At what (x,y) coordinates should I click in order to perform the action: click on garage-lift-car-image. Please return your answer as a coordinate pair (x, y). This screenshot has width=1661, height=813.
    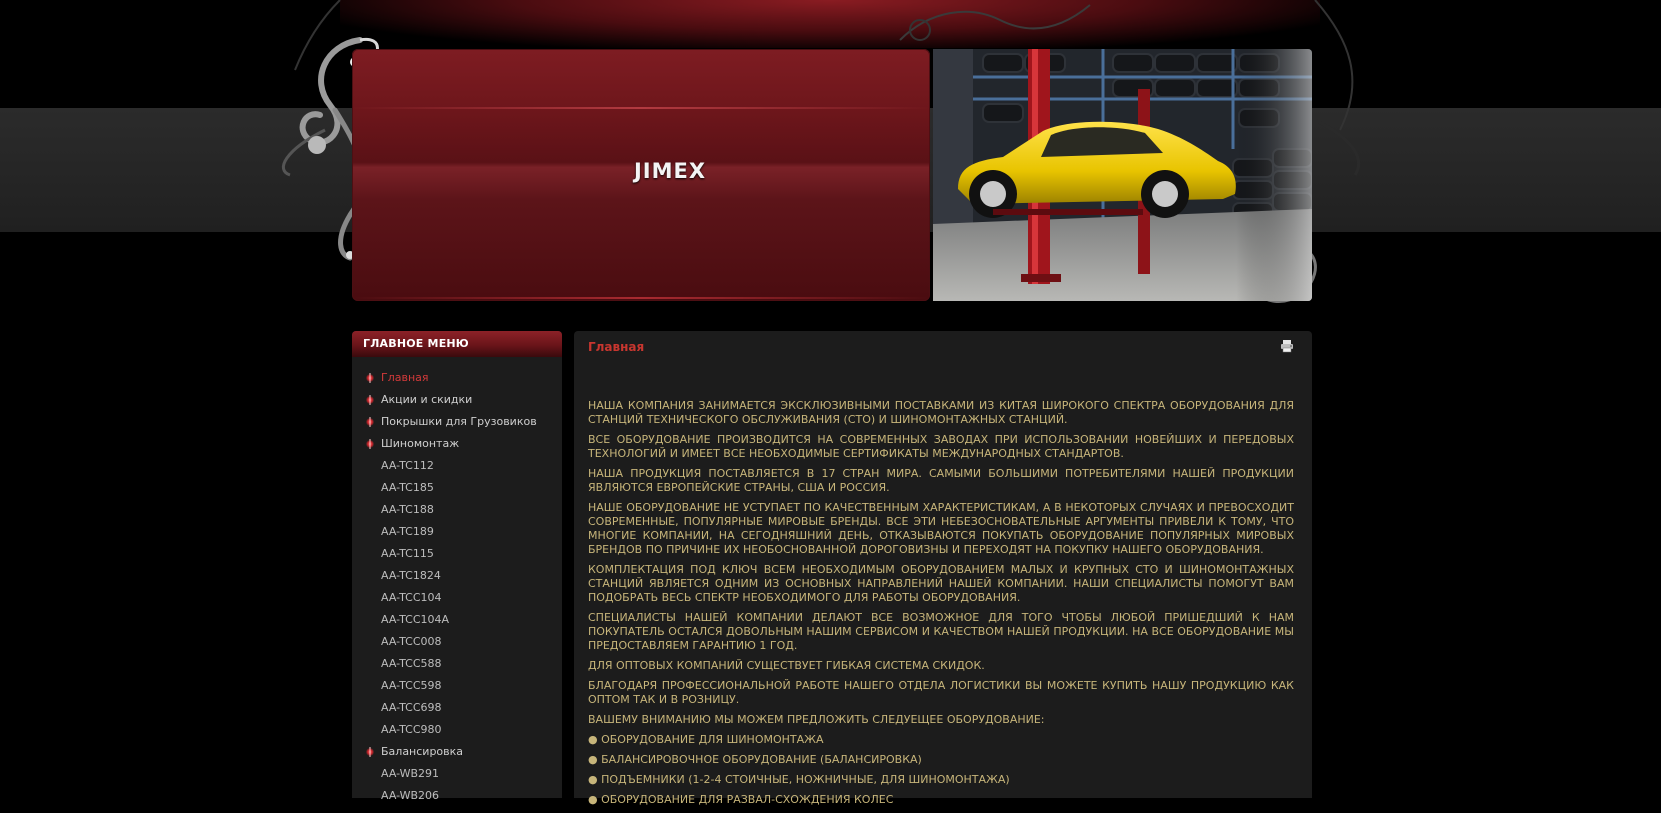
    Looking at the image, I should click on (1122, 175).